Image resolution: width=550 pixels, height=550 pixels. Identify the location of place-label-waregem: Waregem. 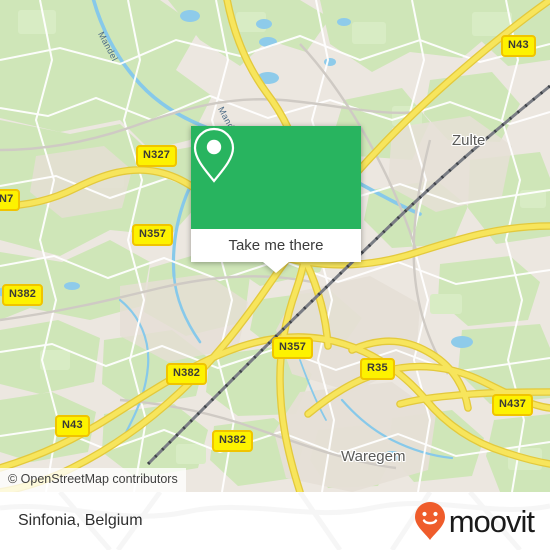
(373, 456).